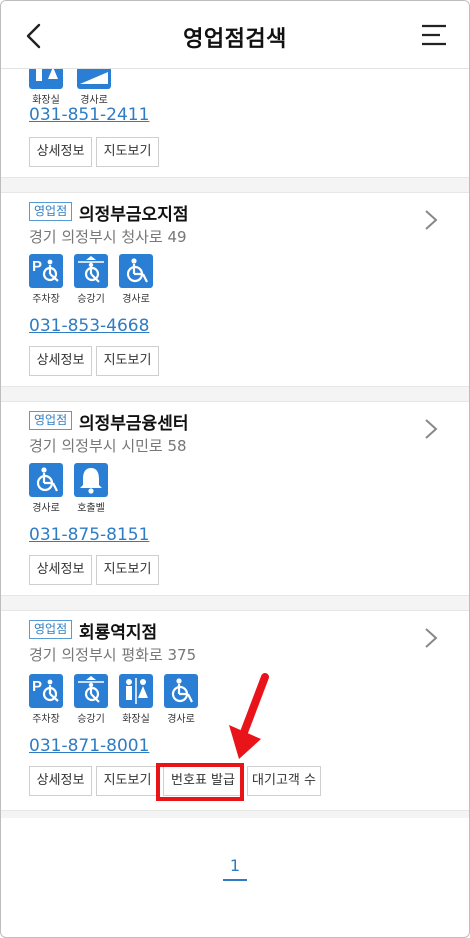 Image resolution: width=470 pixels, height=938 pixels. I want to click on branch-address: 경기 의정부시 청사로 49, so click(108, 237).